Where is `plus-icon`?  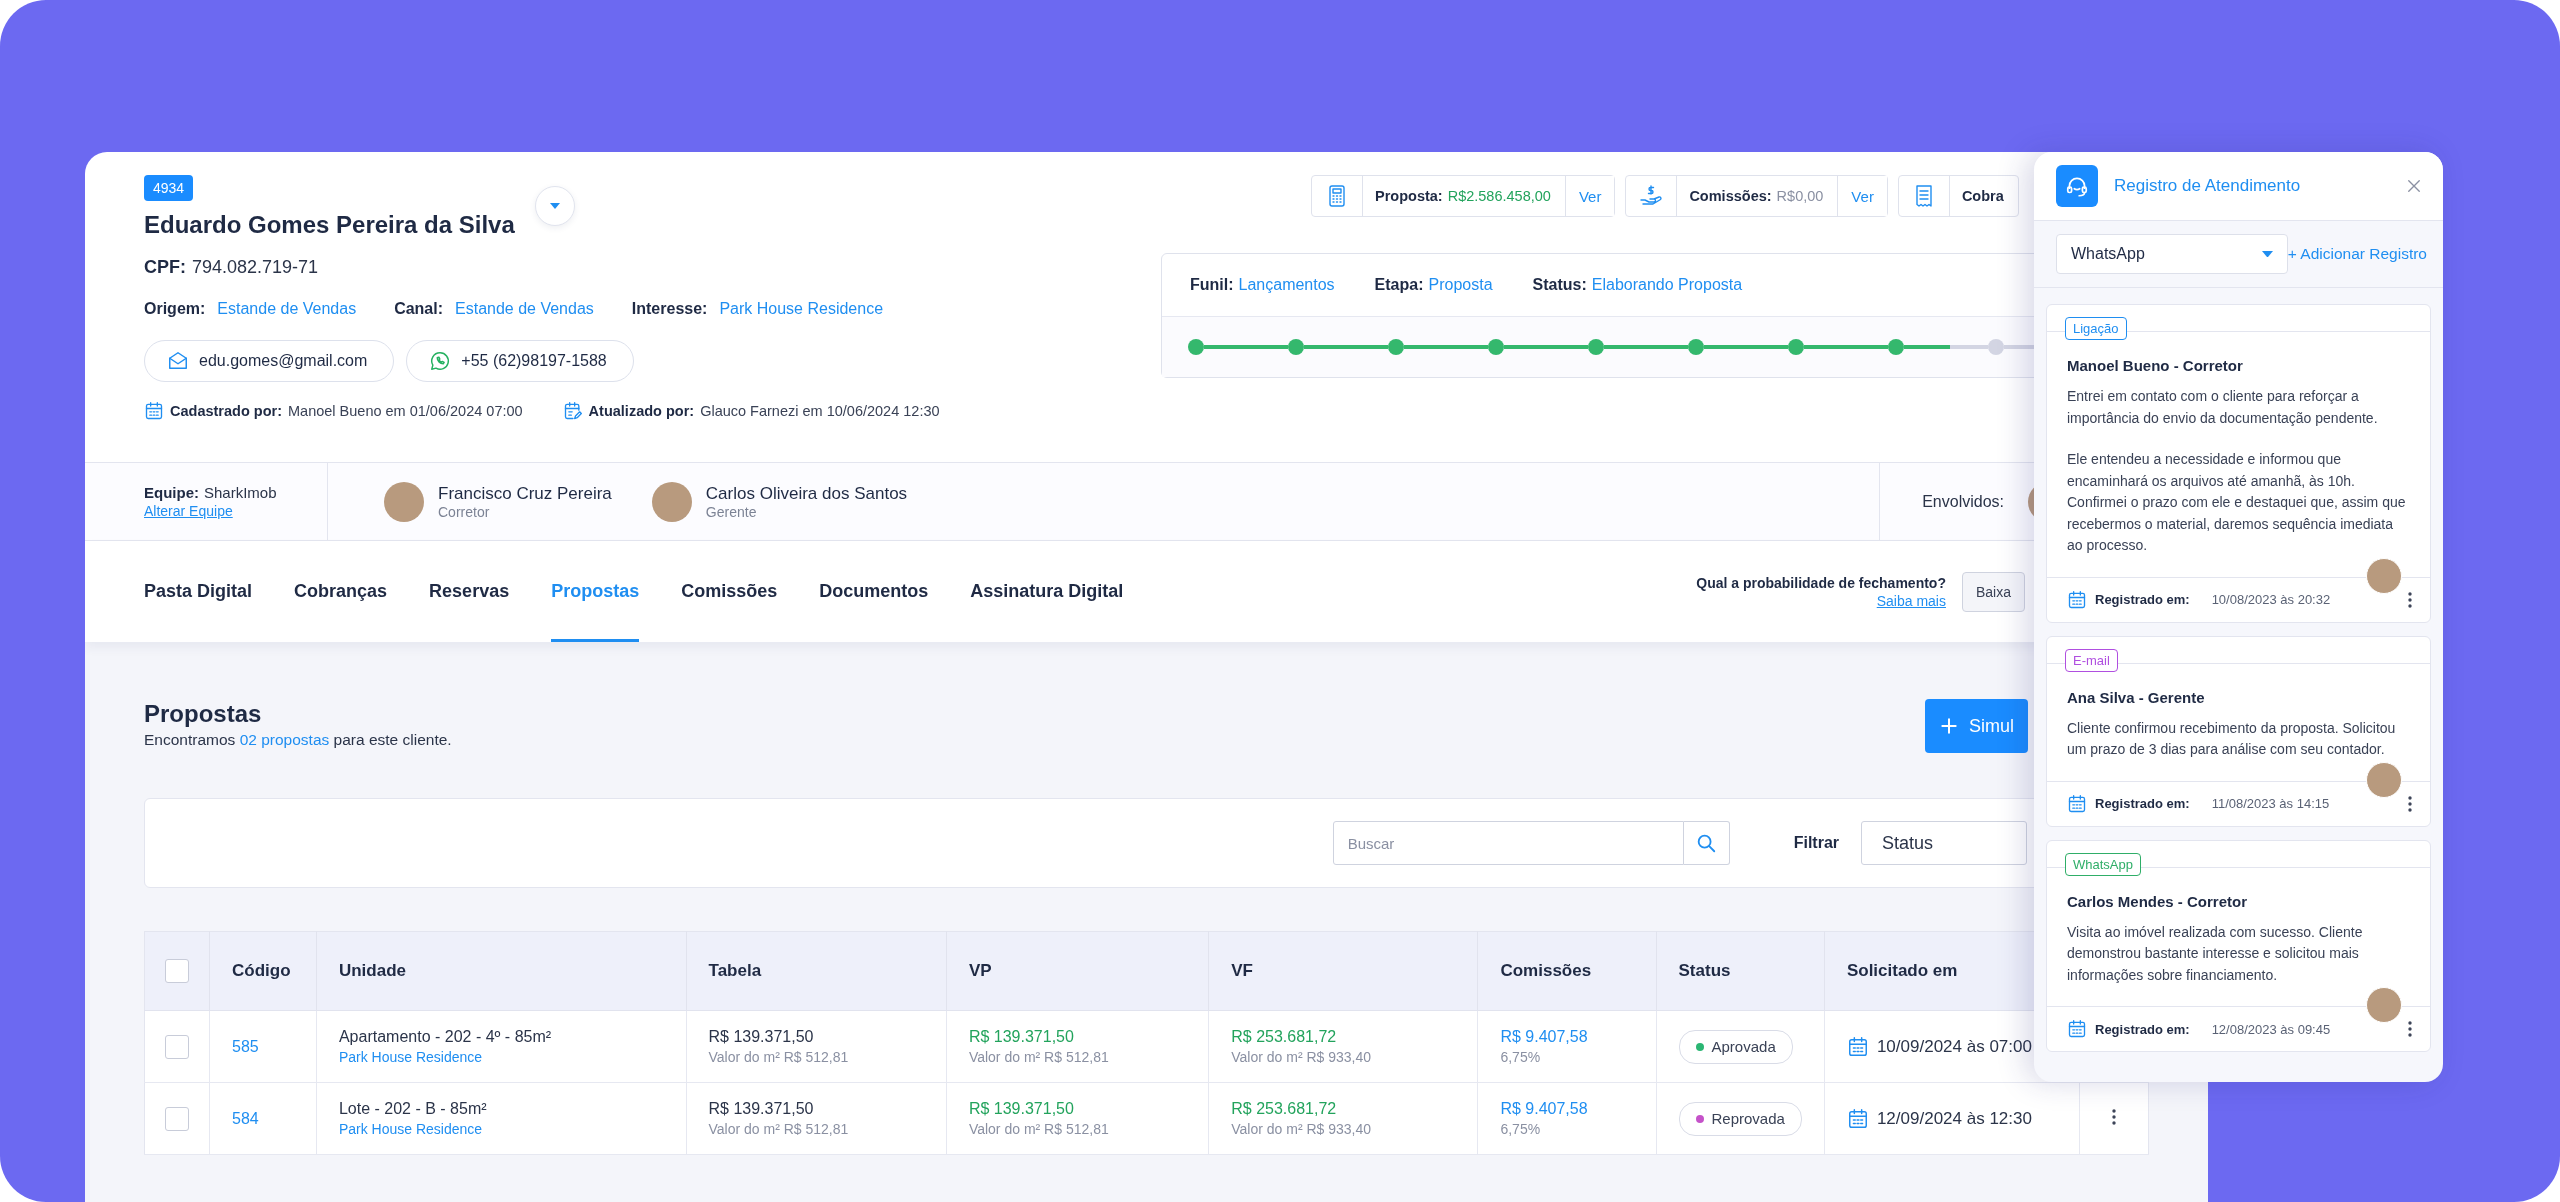
plus-icon is located at coordinates (1949, 726).